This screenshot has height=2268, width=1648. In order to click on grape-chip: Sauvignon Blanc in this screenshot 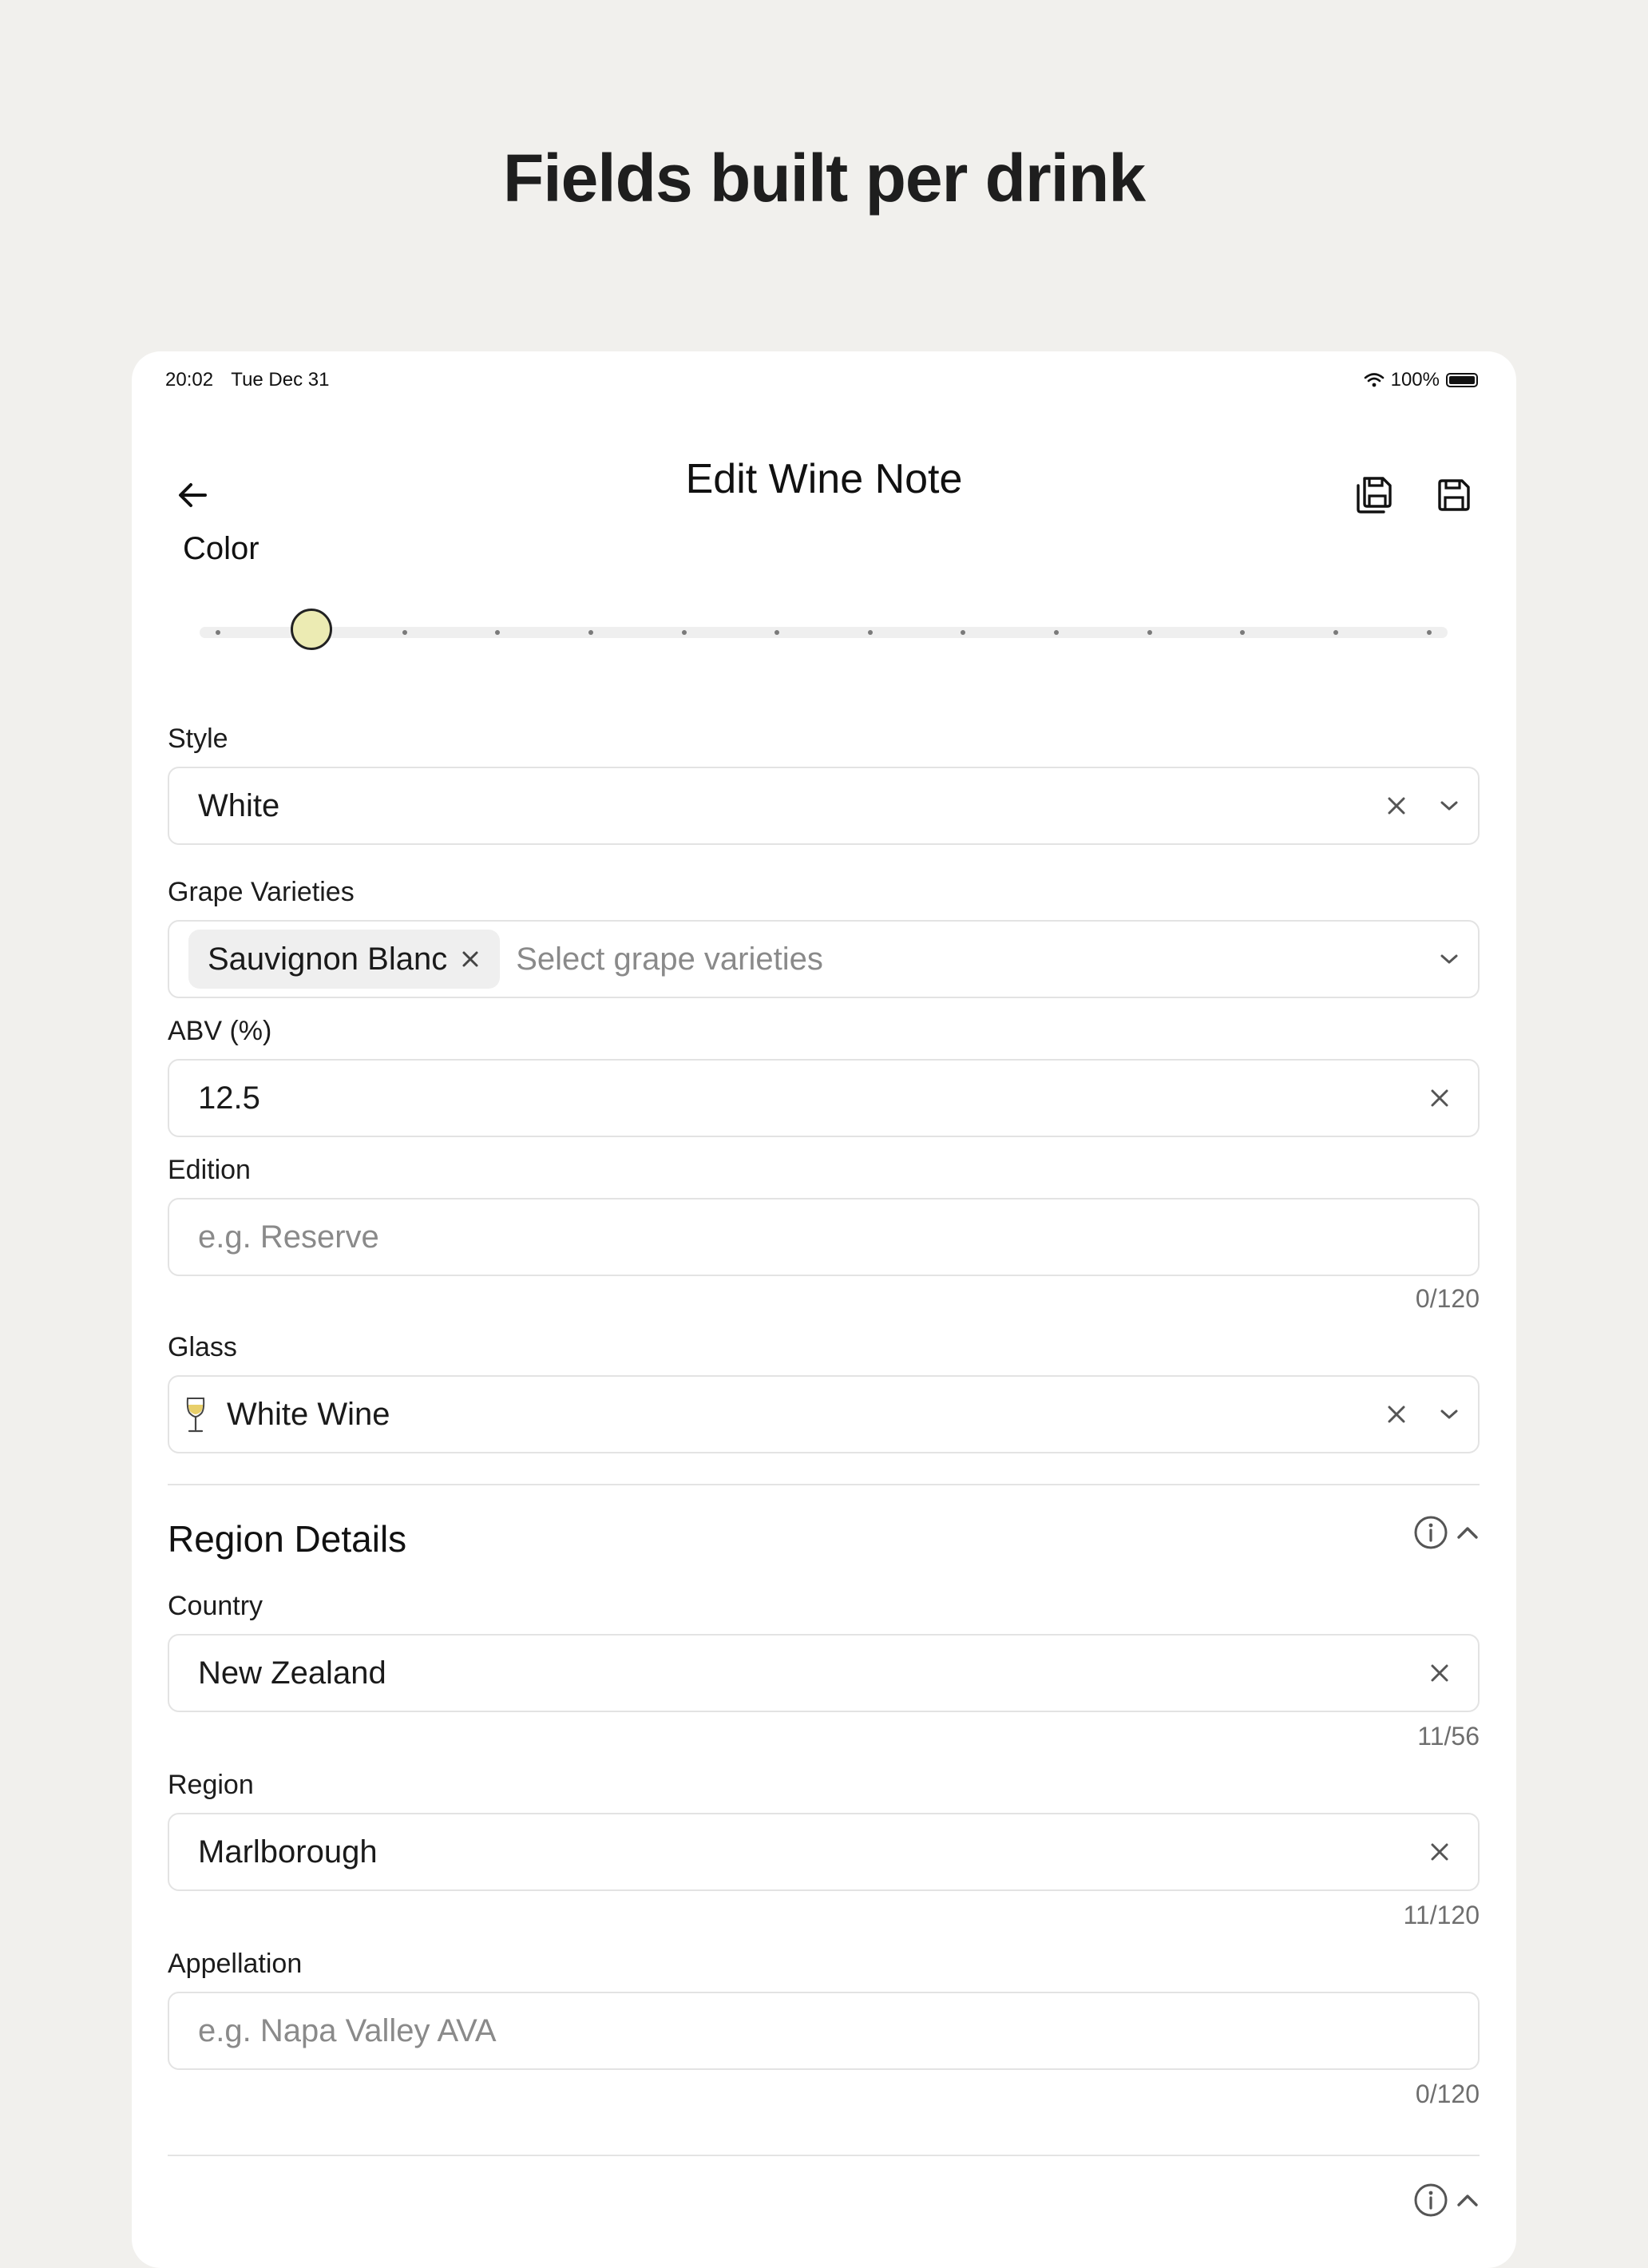, I will do `click(344, 960)`.